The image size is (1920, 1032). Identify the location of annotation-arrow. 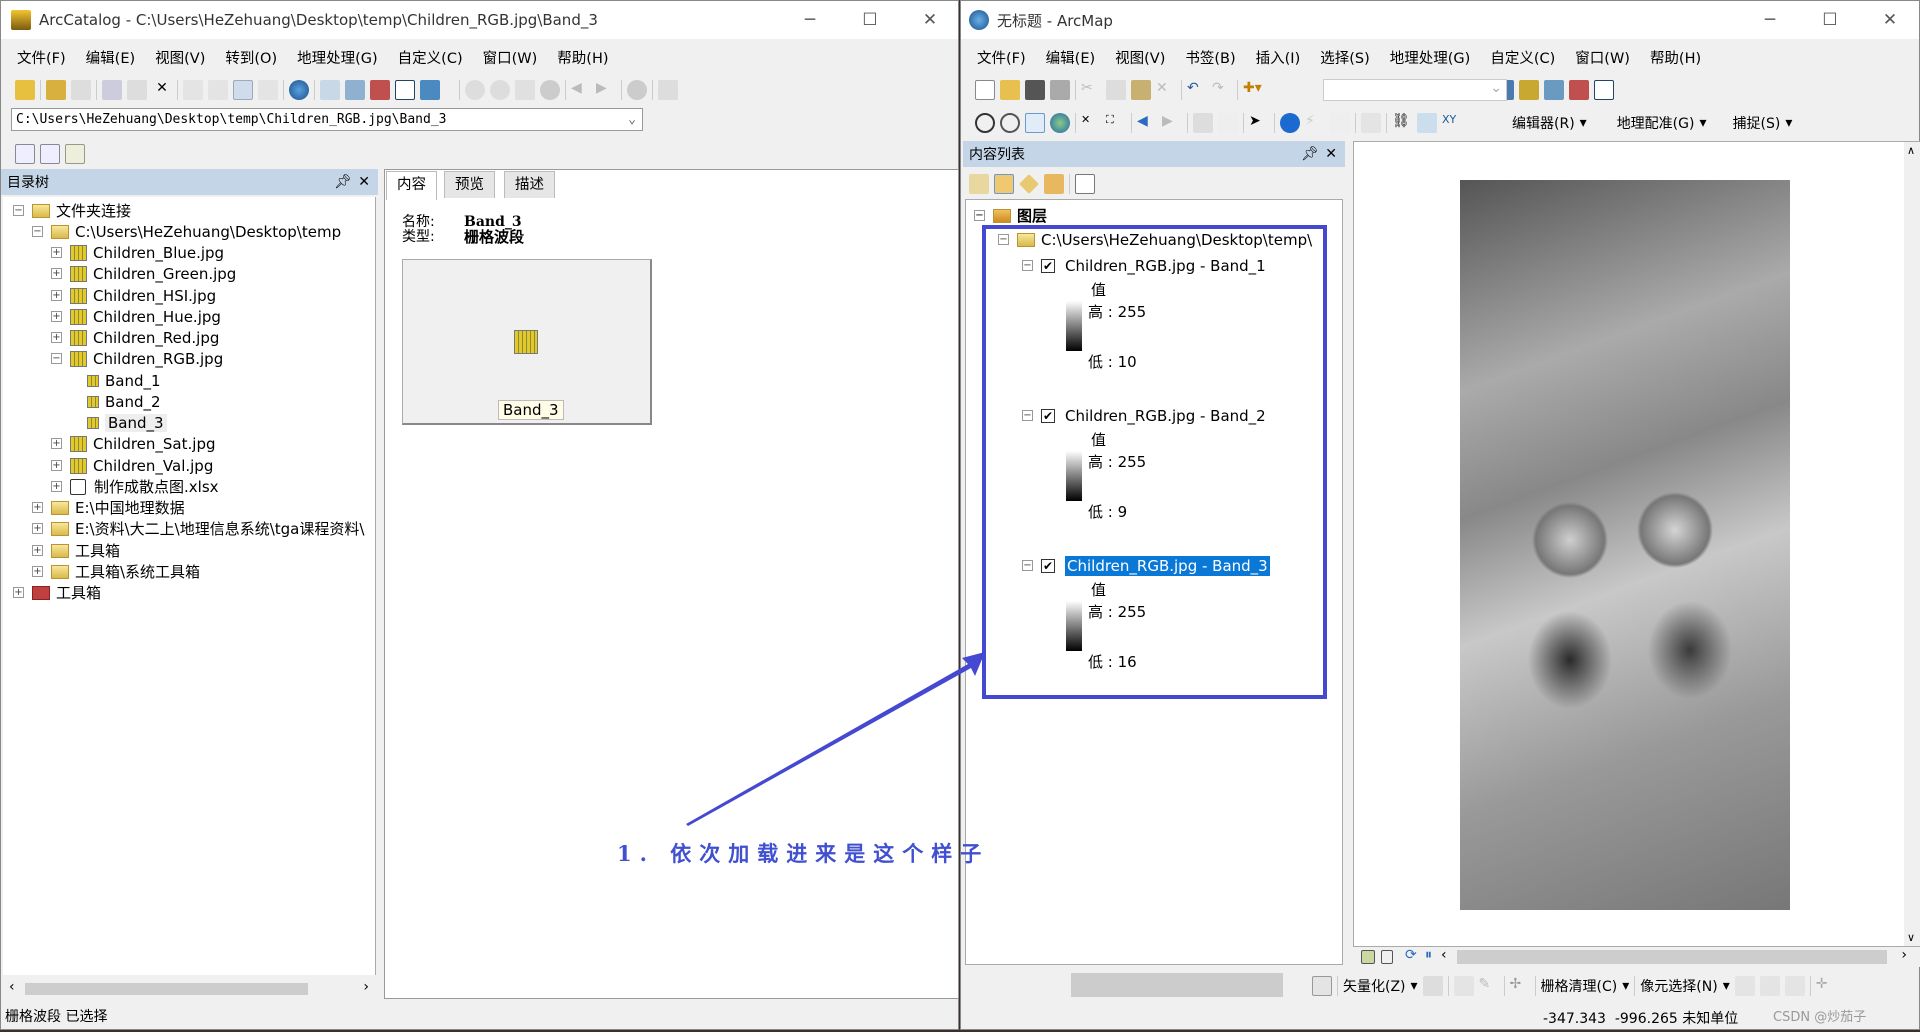
(835, 739).